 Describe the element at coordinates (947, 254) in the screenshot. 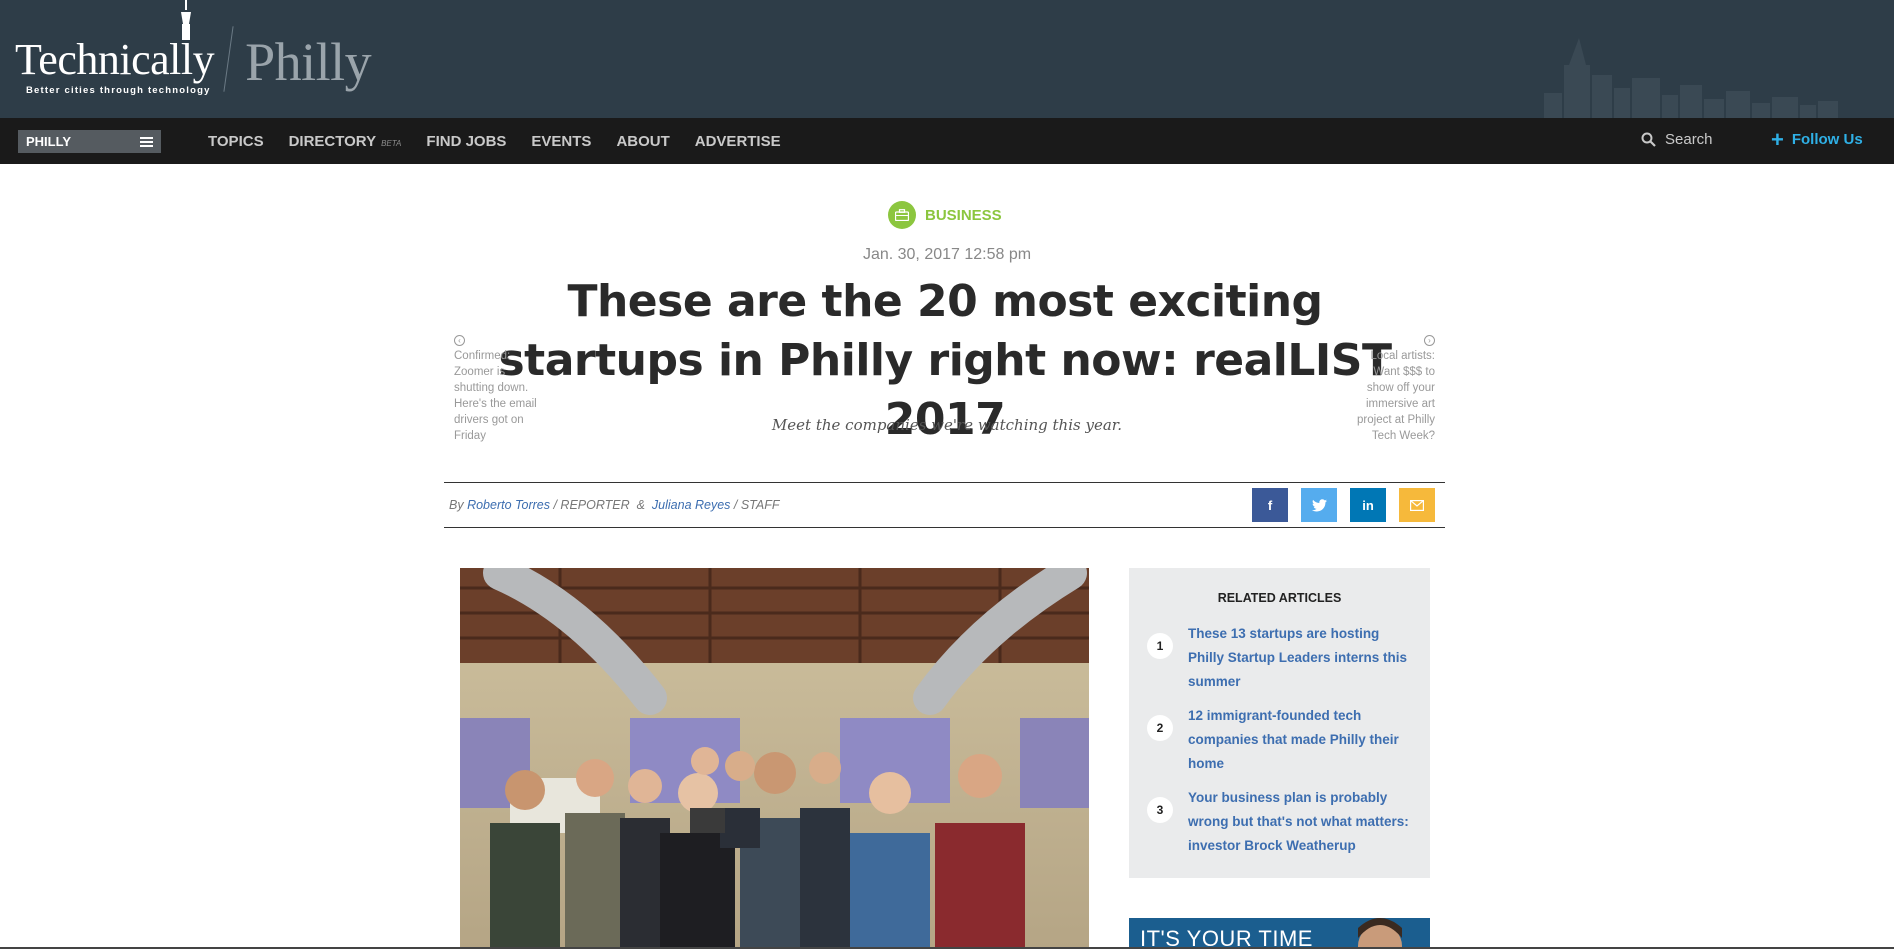

I see `article-date: Jan. 30, 2017 12:58 pm` at that location.